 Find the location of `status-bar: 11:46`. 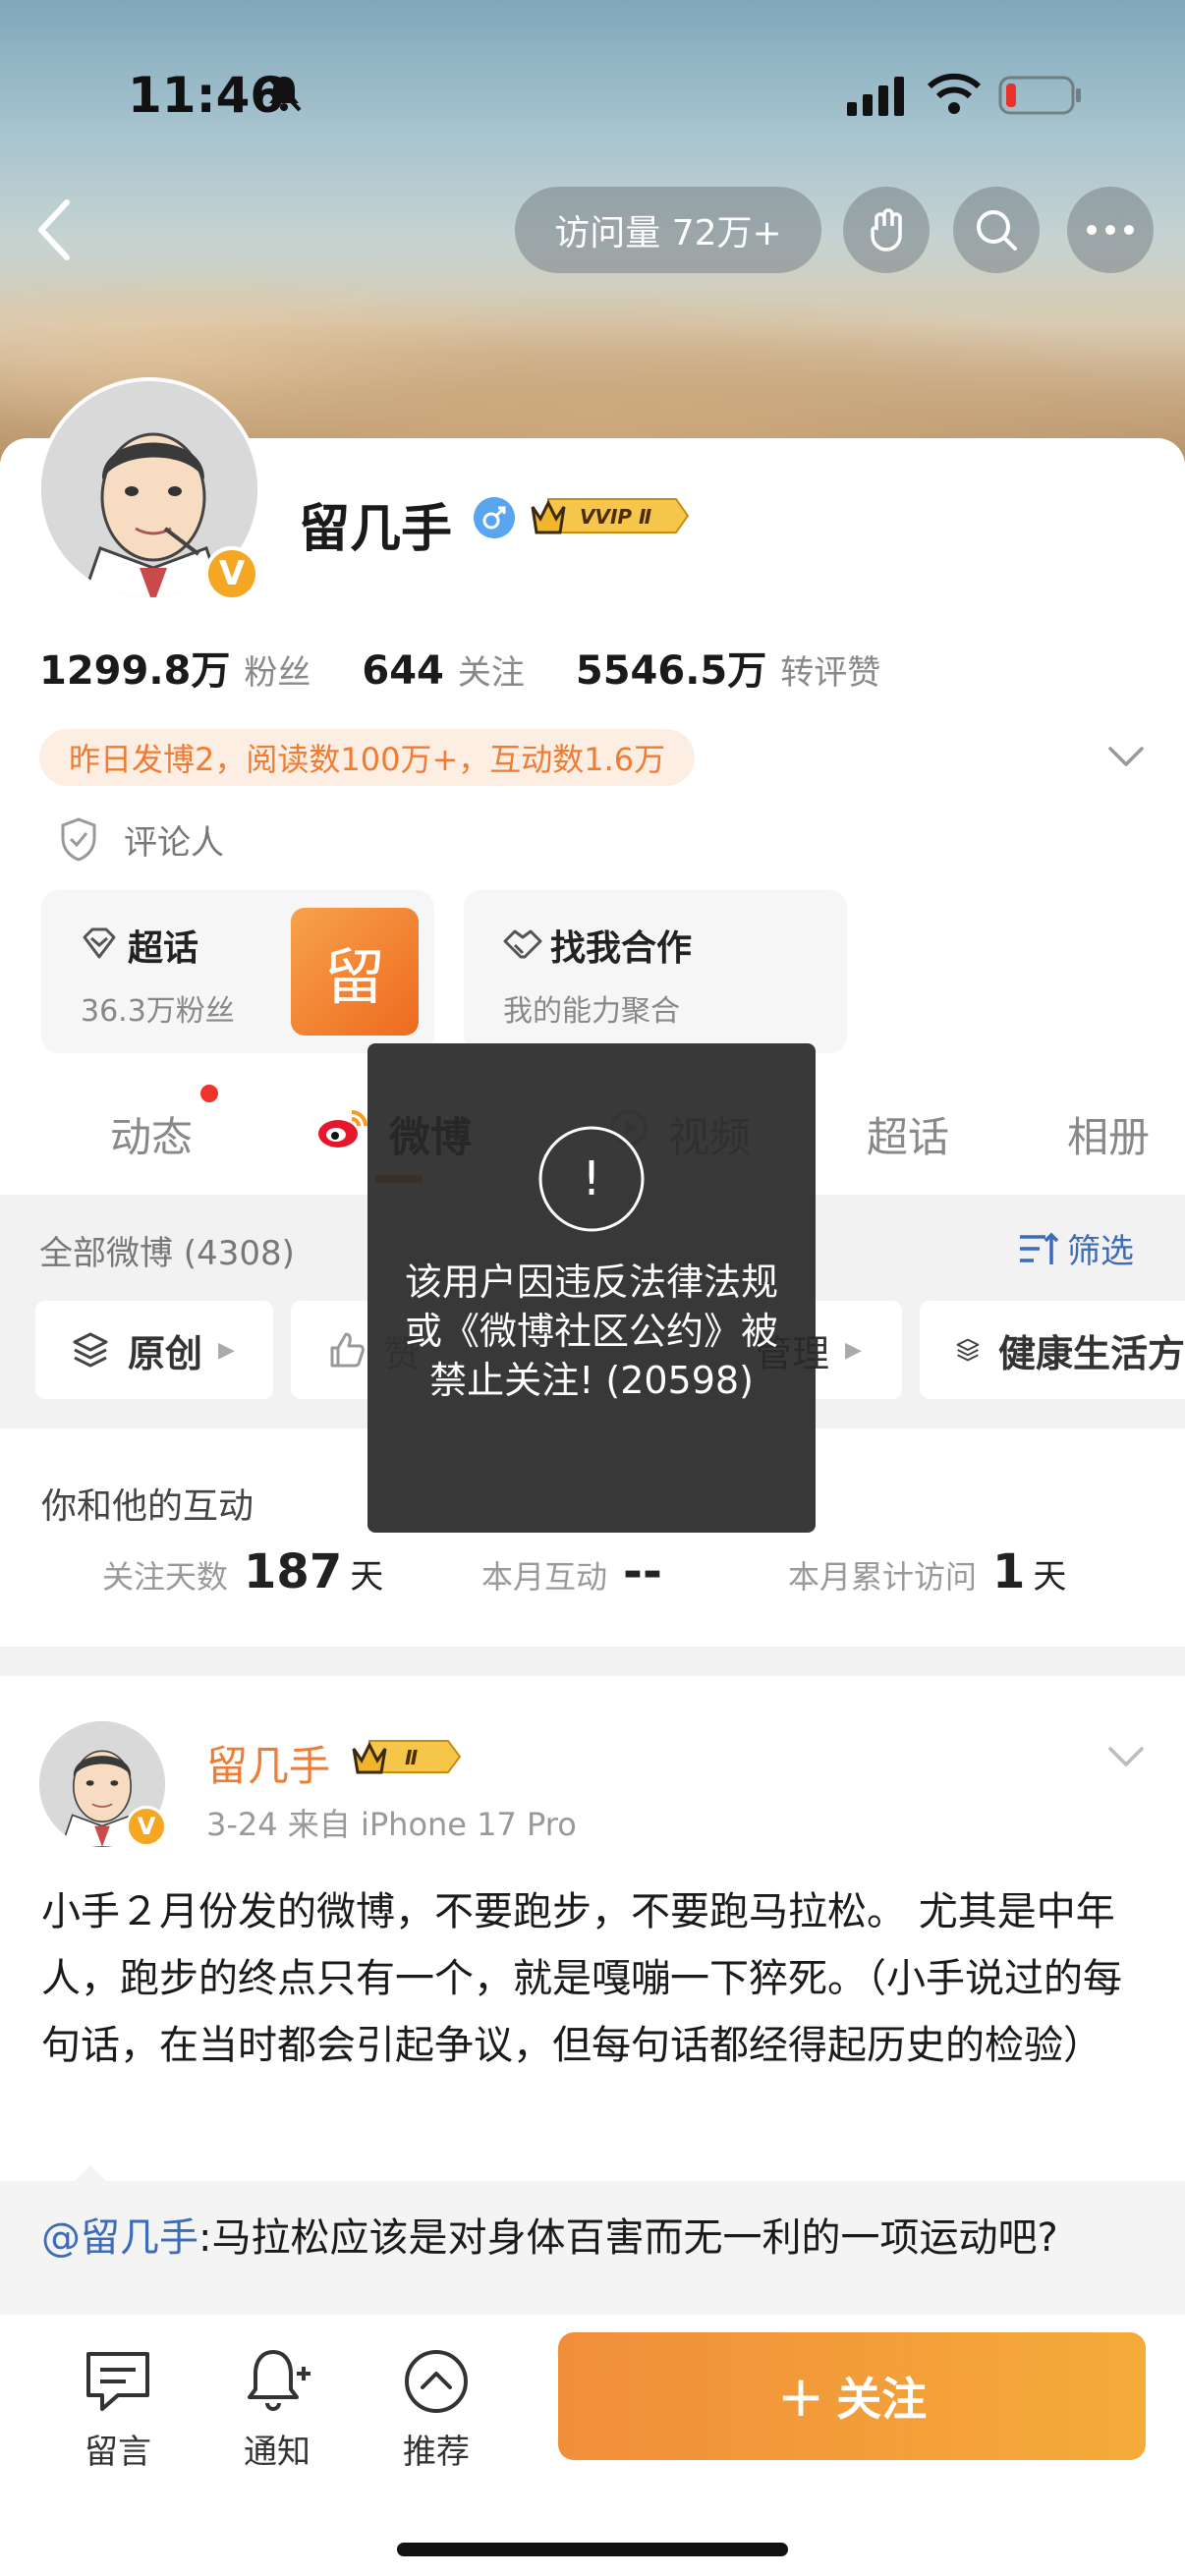

status-bar: 11:46 is located at coordinates (592, 93).